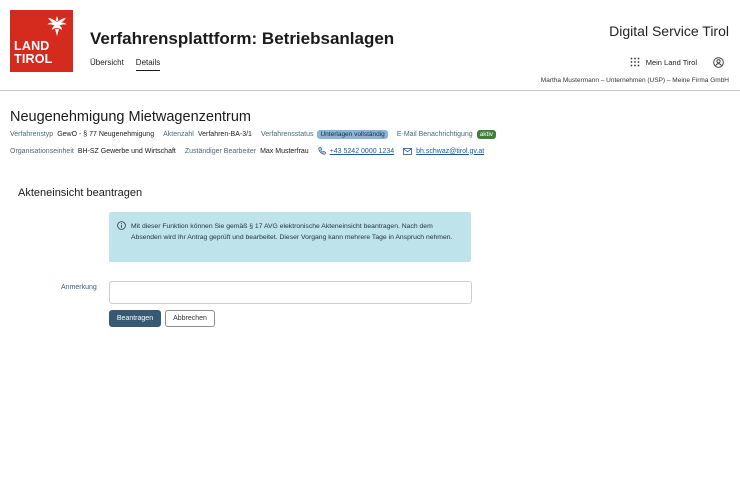  I want to click on procedure-status-label: Verfahrensstatus, so click(287, 134).